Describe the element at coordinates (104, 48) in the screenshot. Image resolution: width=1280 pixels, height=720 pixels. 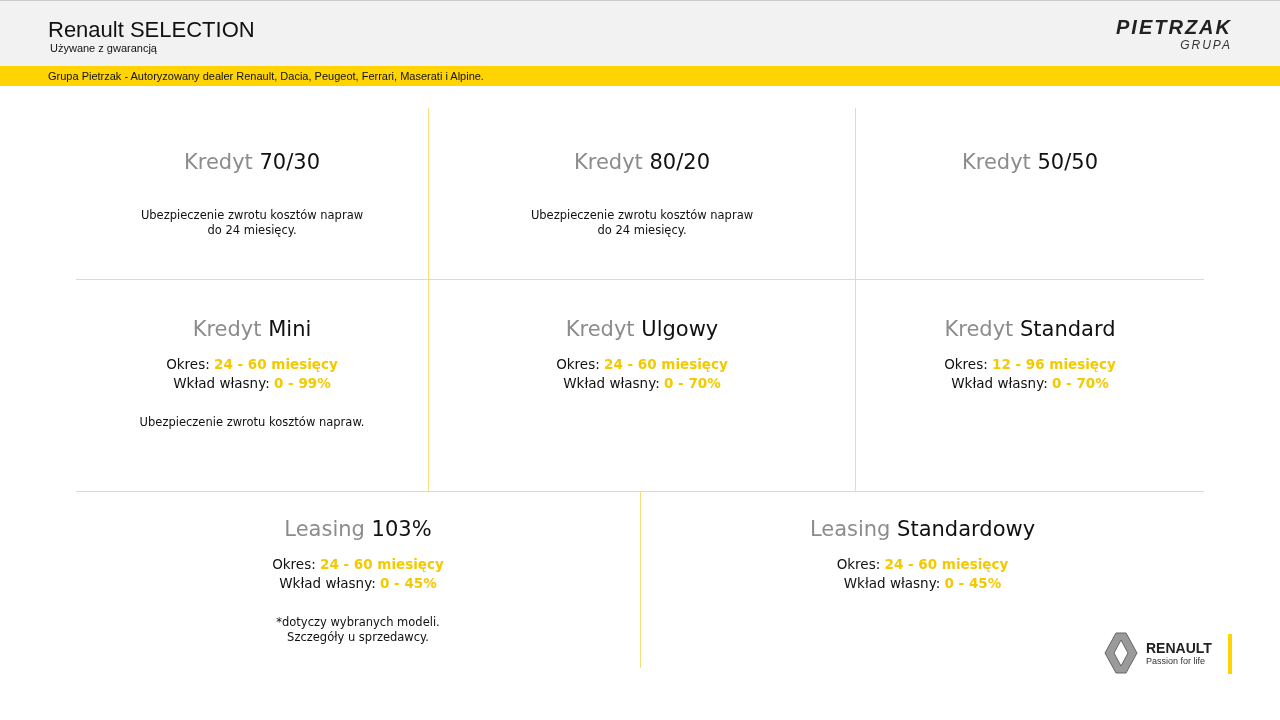
I see `page-subtitle: Używane z gwarancją` at that location.